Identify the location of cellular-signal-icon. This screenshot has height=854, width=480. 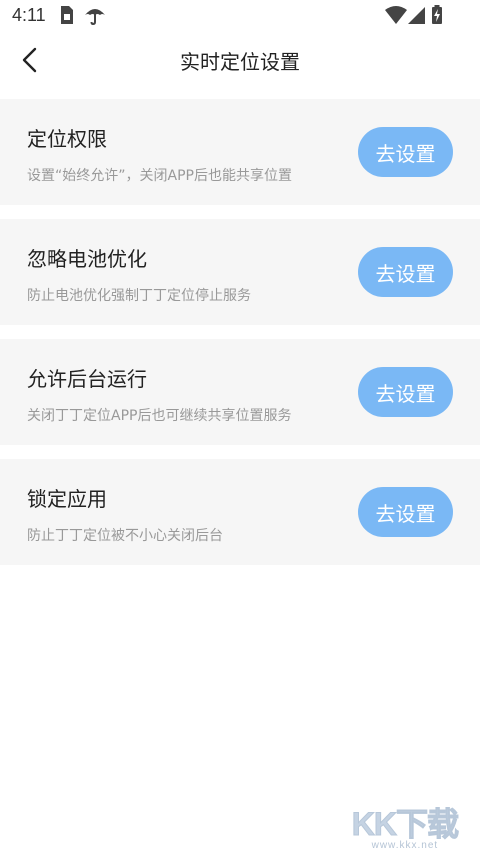
(416, 15).